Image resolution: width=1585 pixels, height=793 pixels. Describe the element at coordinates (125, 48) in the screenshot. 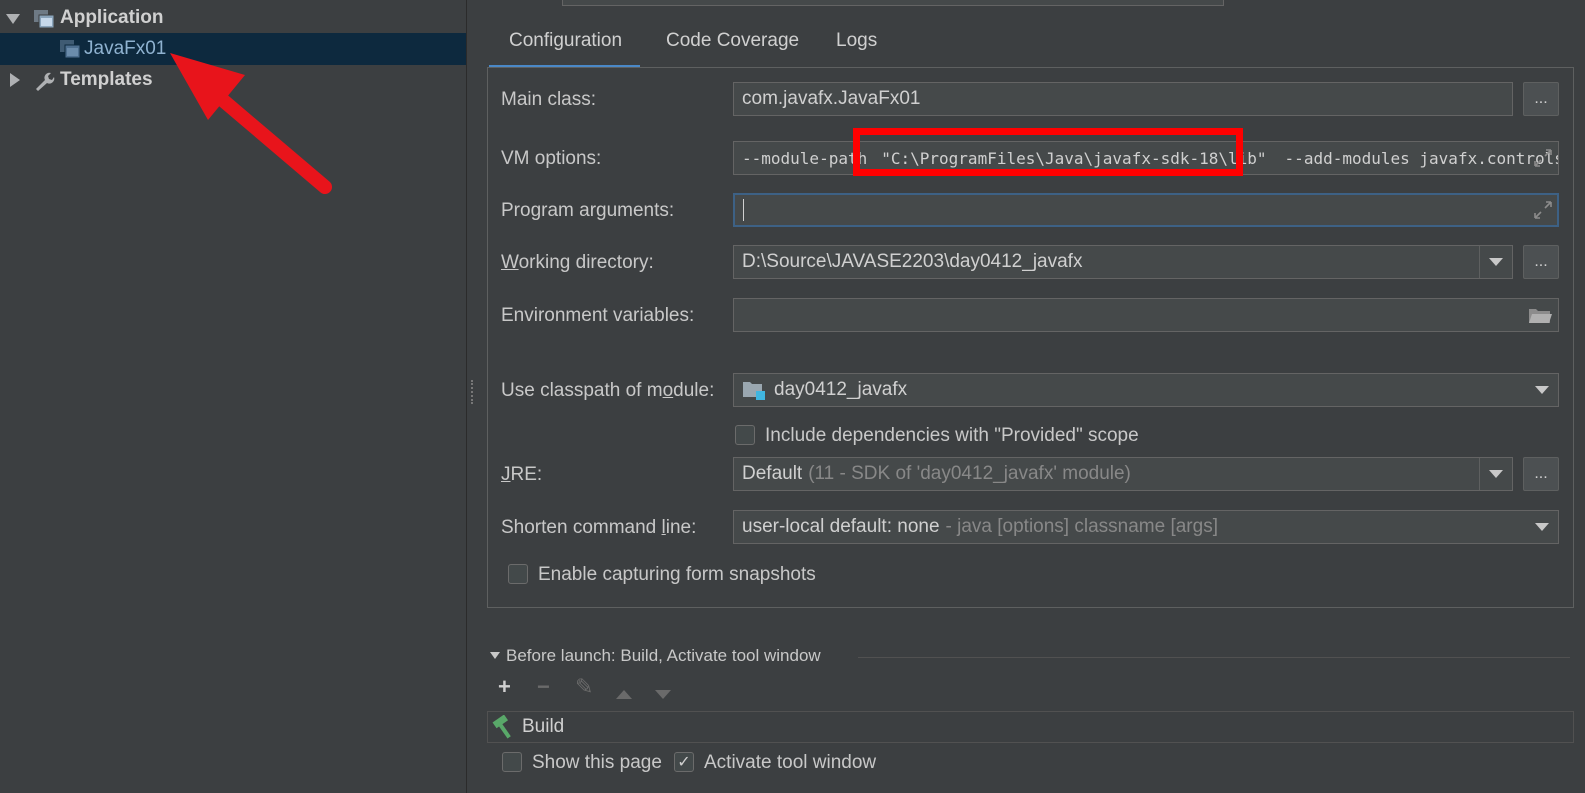

I see `tree-item-label: JavaFx01` at that location.